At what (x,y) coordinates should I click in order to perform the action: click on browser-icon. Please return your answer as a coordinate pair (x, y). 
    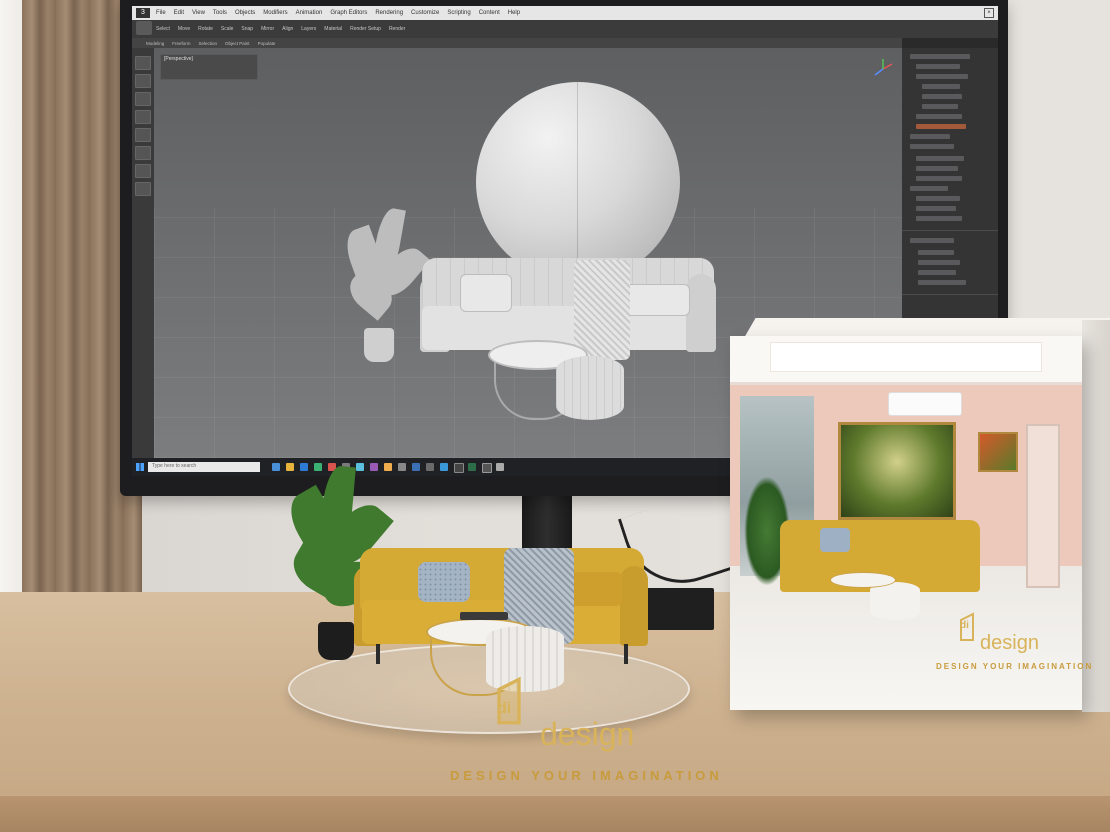
    Looking at the image, I should click on (304, 467).